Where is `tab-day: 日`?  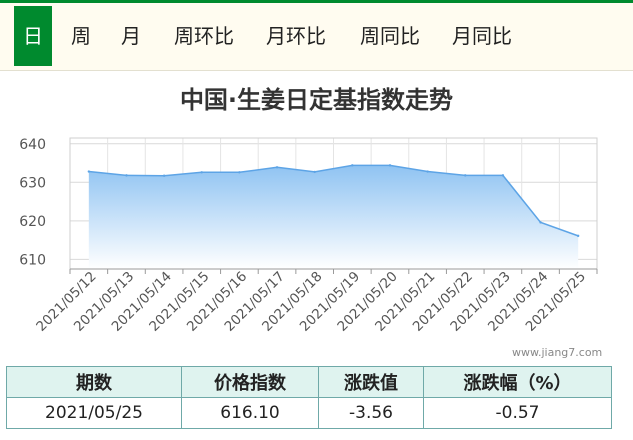 tab-day: 日 is located at coordinates (33, 36).